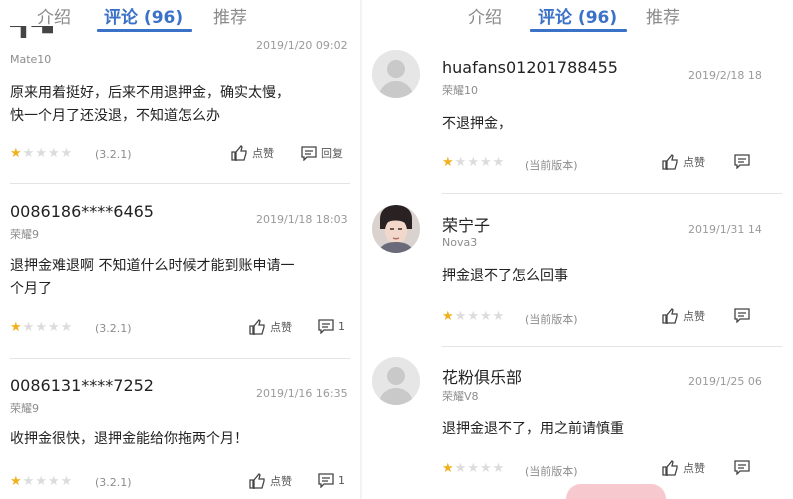 The image size is (793, 499). Describe the element at coordinates (302, 45) in the screenshot. I see `review-date: 2019/1/20 09:02` at that location.